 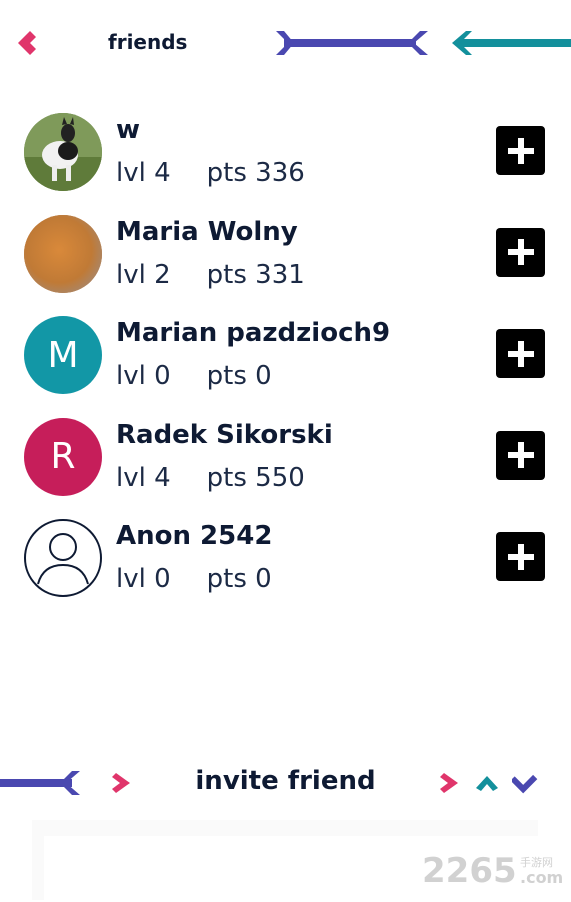 What do you see at coordinates (469, 870) in the screenshot?
I see `watermark-number: 2265` at bounding box center [469, 870].